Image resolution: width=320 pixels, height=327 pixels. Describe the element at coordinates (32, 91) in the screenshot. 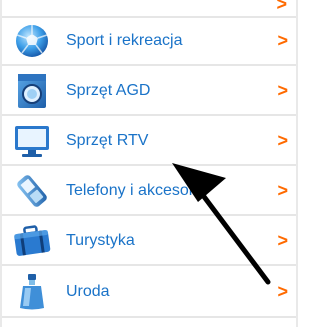

I see `washing-machine-icon` at that location.